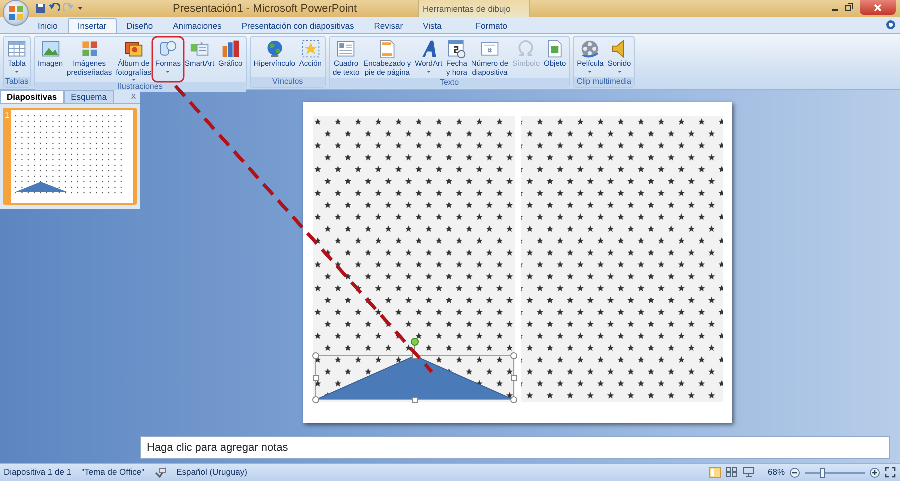 The image size is (900, 481). What do you see at coordinates (776, 472) in the screenshot?
I see `zoom-percent: 68%` at bounding box center [776, 472].